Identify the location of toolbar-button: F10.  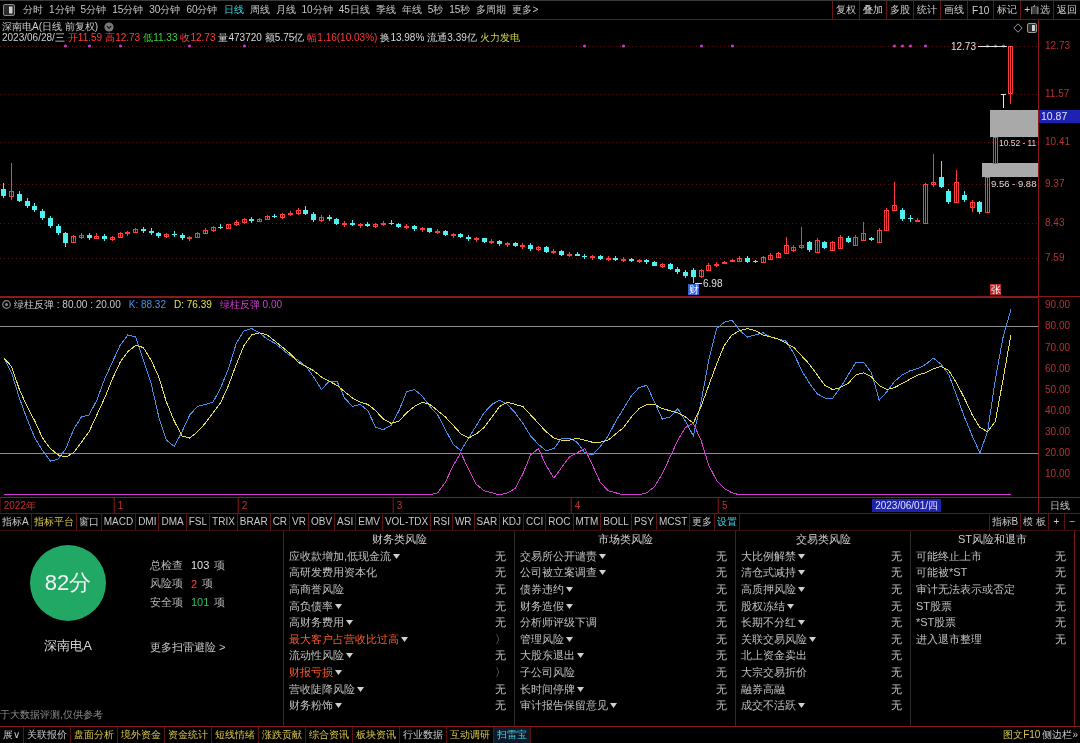
(980, 10).